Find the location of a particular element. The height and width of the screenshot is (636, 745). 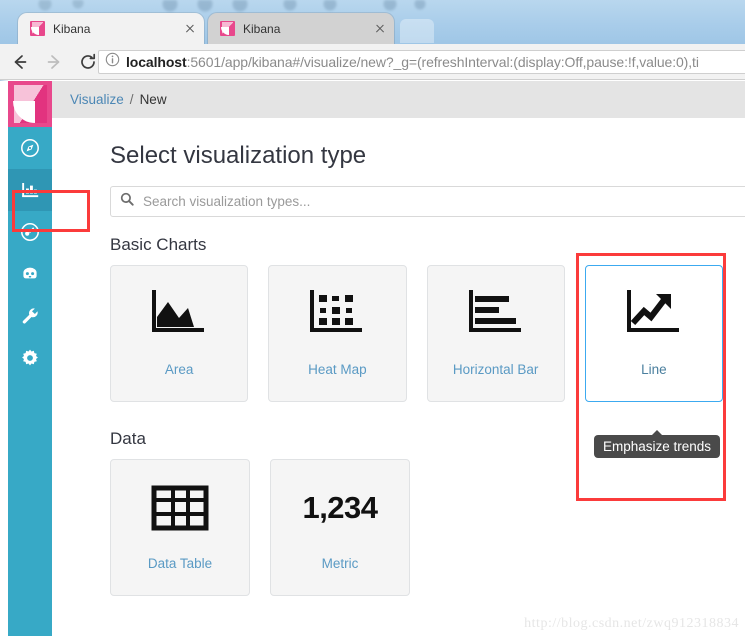

sidebar-item-dev-tools is located at coordinates (30, 316).